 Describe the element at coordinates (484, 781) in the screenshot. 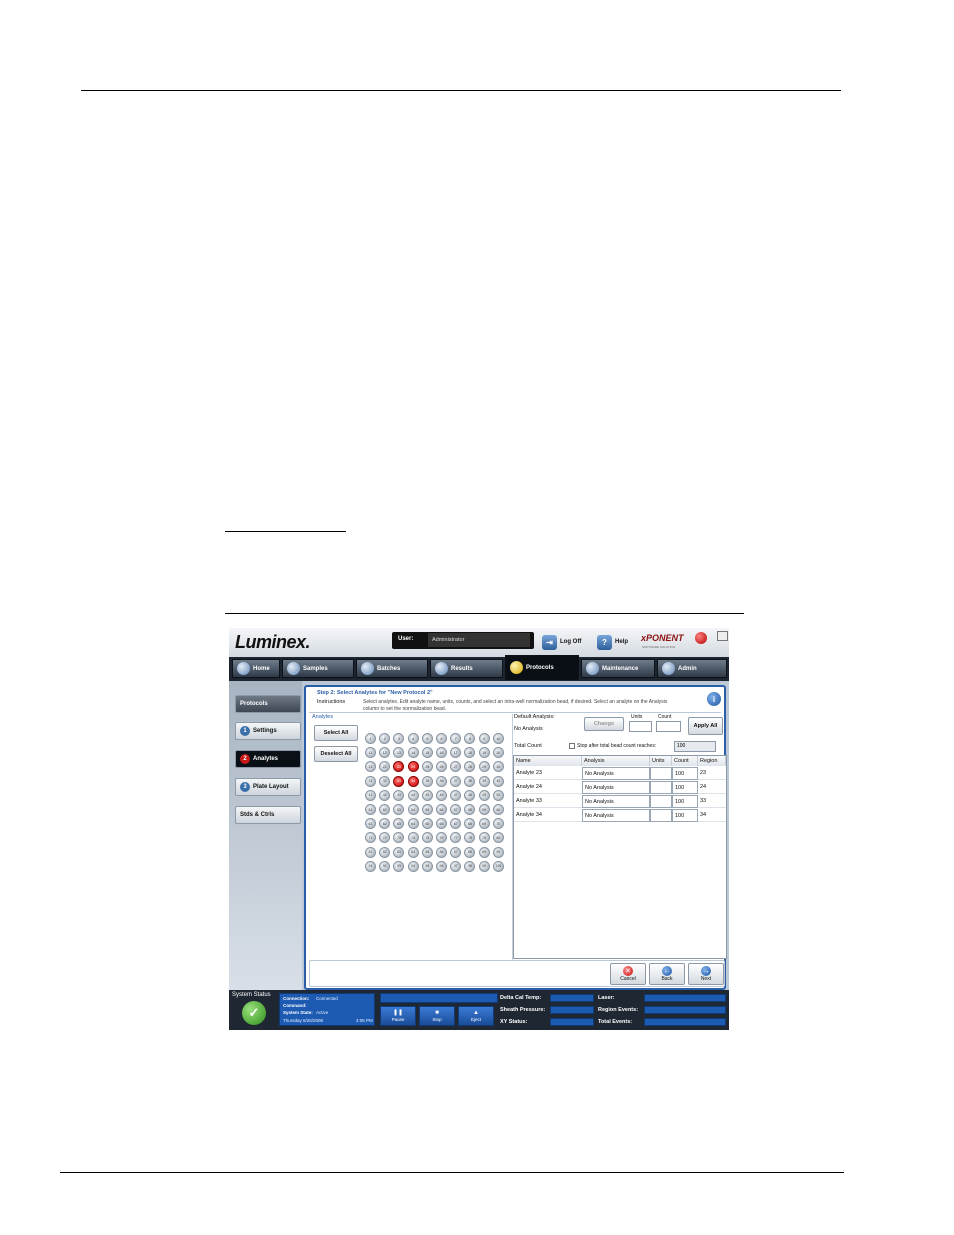

I see `bead-39: 39` at that location.